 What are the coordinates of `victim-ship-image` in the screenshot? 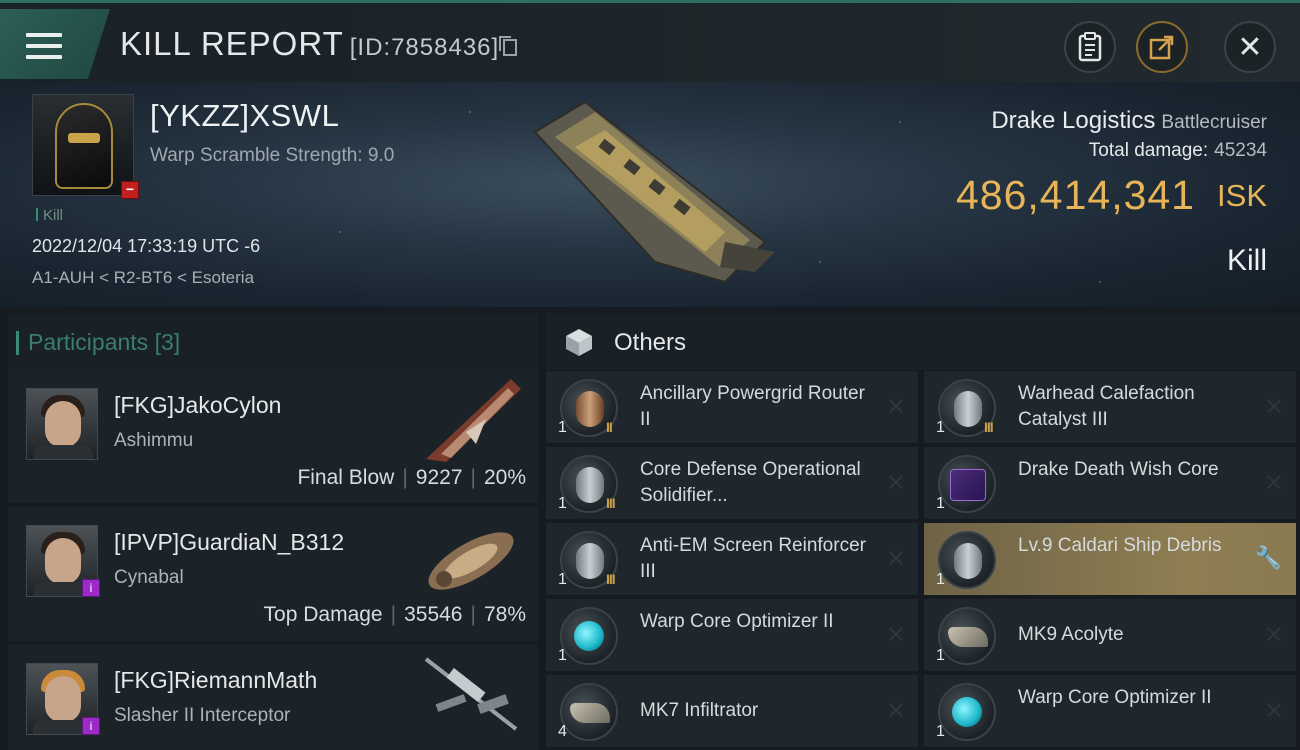 It's located at (654, 192).